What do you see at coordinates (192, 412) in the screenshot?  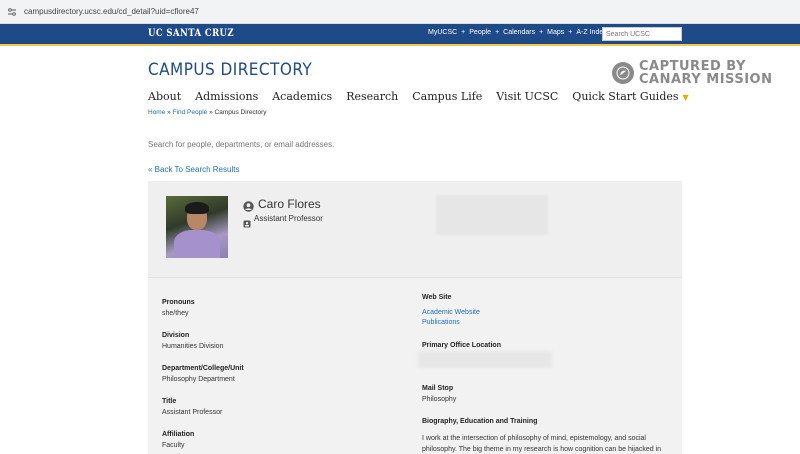 I see `title-value: Assistant Professor` at bounding box center [192, 412].